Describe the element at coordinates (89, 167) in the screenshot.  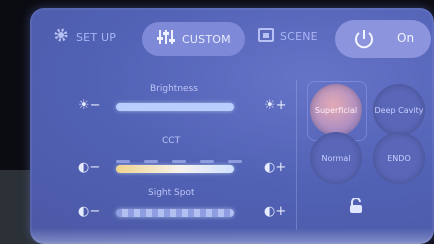
I see `cct-decrease-button: ◐−` at that location.